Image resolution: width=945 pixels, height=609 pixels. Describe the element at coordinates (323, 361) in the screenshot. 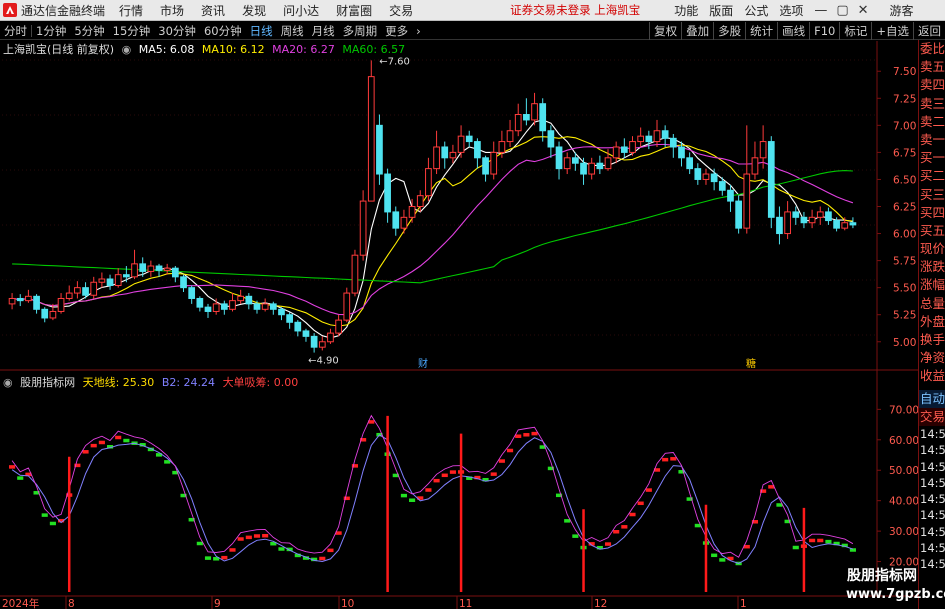

I see `low-price-annotation: ←4.90` at that location.